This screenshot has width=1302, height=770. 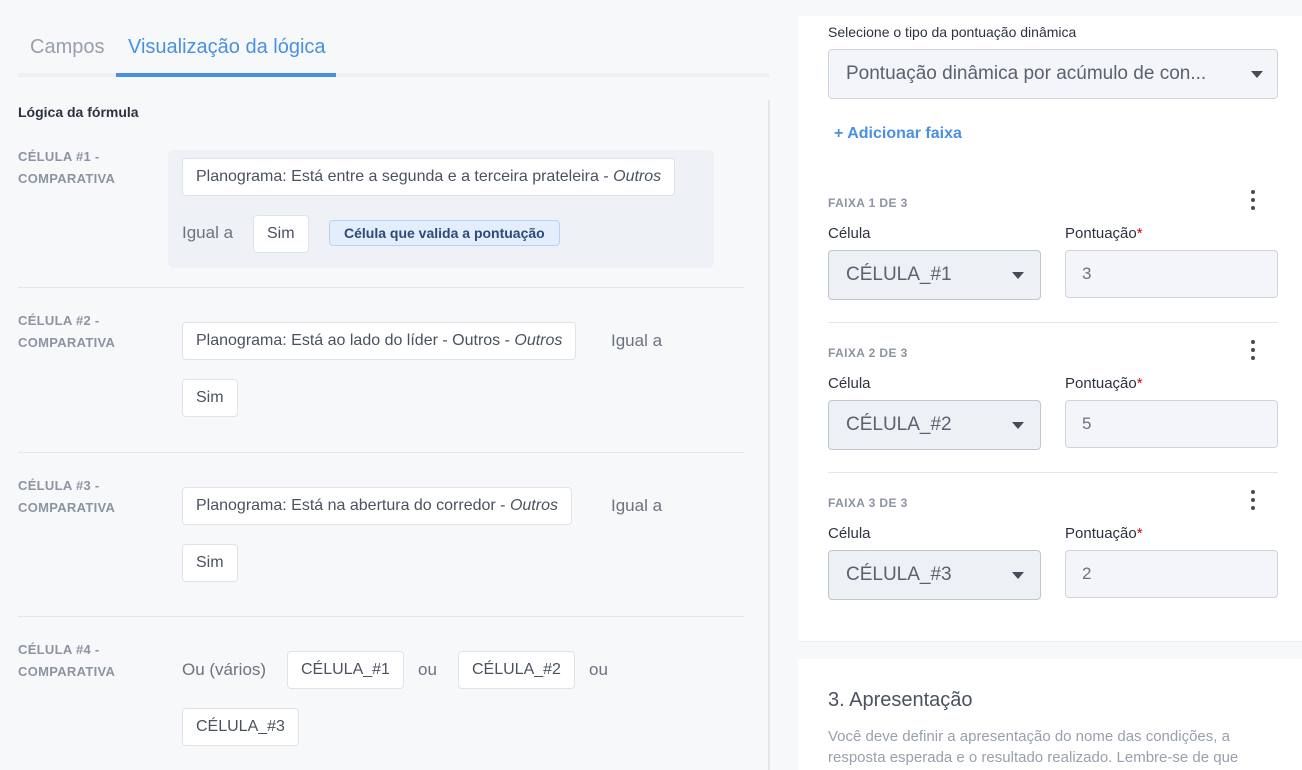 I want to click on band-title: FAIXA 2 DE 3, so click(x=868, y=353).